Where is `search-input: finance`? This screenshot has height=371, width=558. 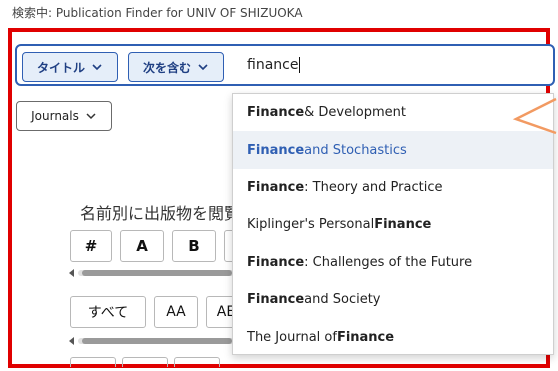 search-input: finance is located at coordinates (274, 65).